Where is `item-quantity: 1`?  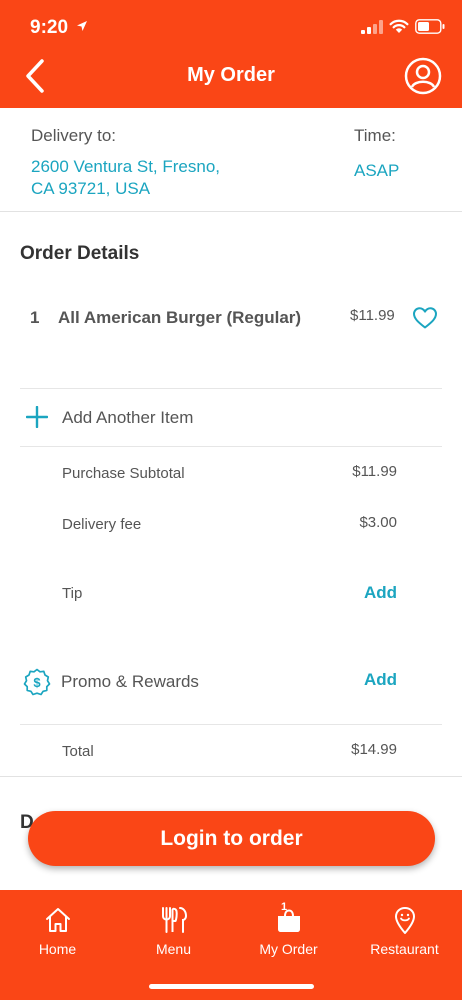
item-quantity: 1 is located at coordinates (35, 317).